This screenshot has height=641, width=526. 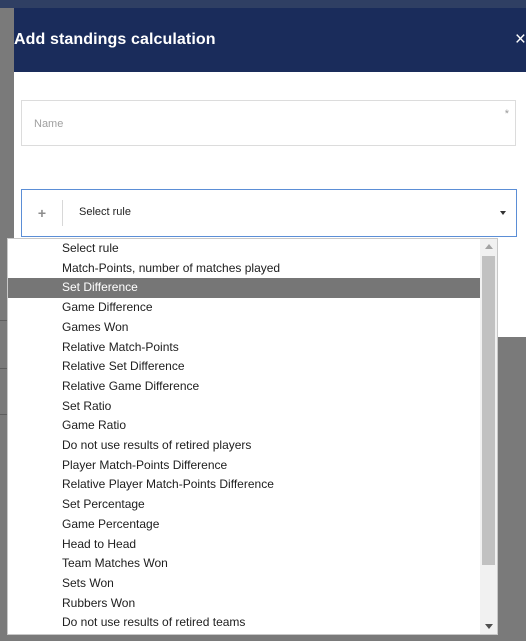 I want to click on dropdown-option: Player Match-Points Difference, so click(x=244, y=466).